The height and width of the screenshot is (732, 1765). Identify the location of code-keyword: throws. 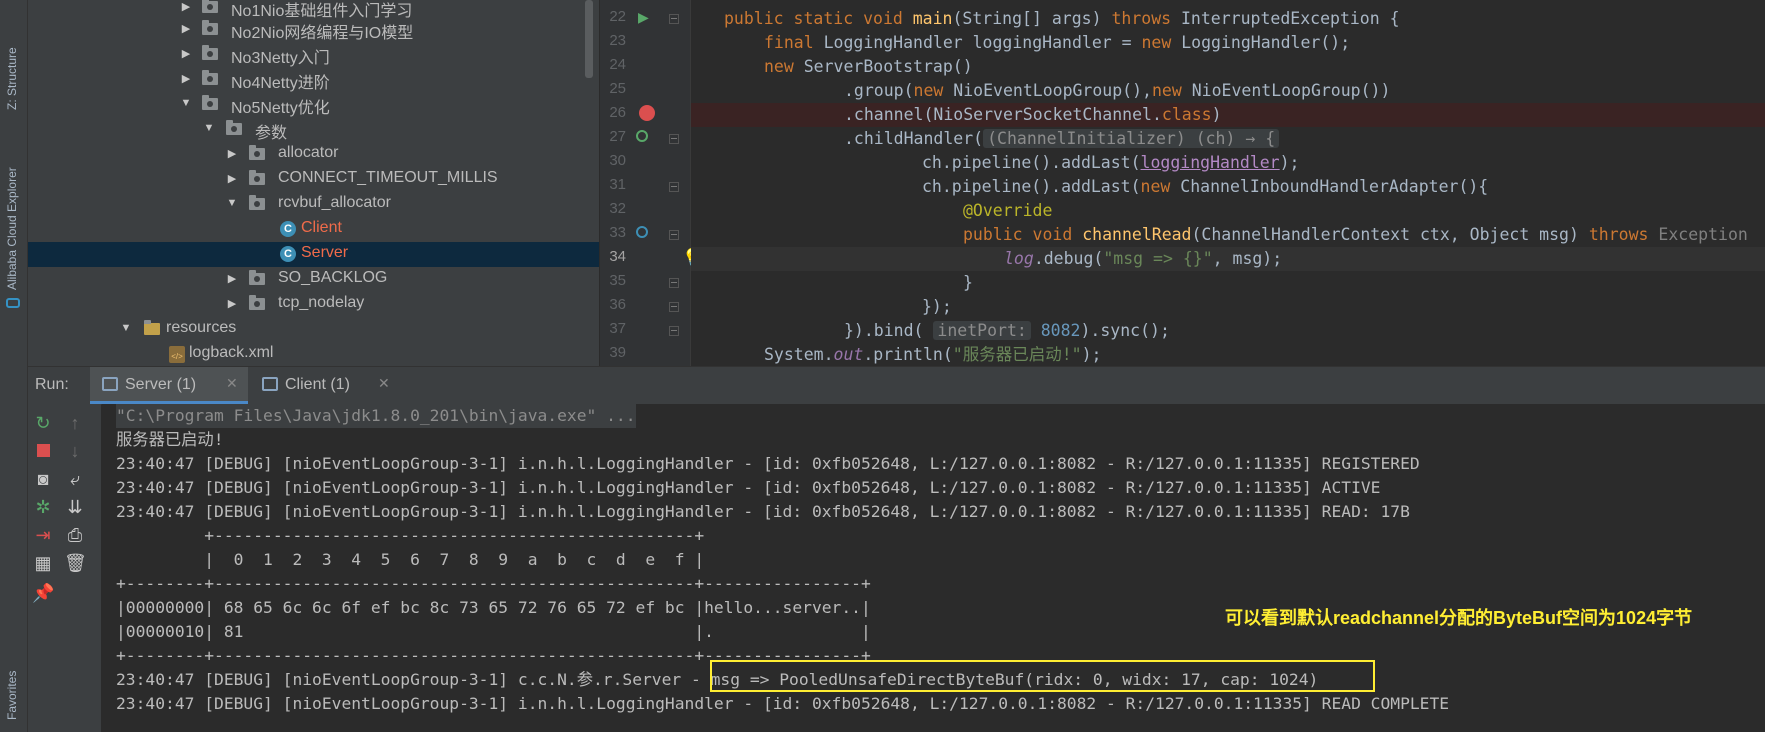
(1146, 18).